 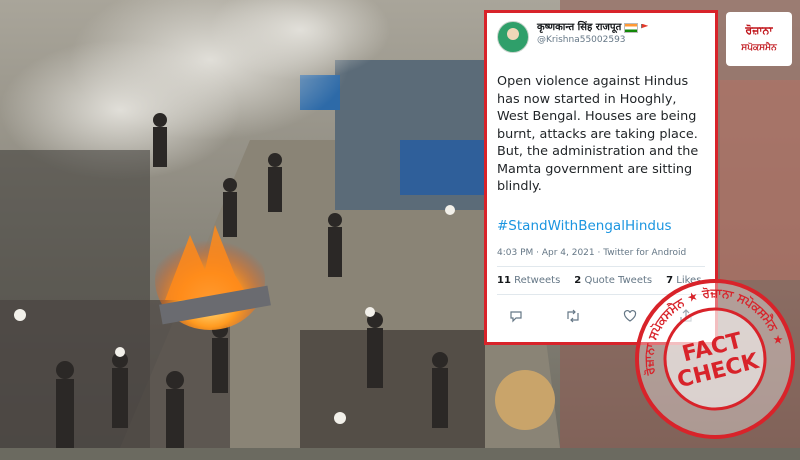 I want to click on saffron-flag-icon, so click(x=645, y=26).